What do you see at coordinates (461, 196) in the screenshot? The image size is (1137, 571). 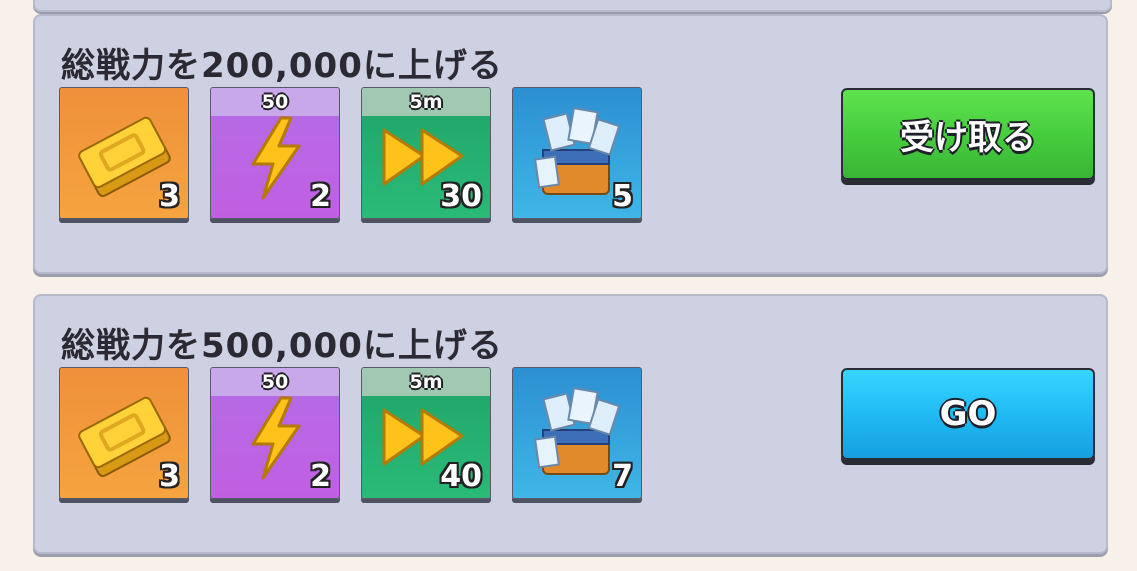 I see `reward-quantity: 30` at bounding box center [461, 196].